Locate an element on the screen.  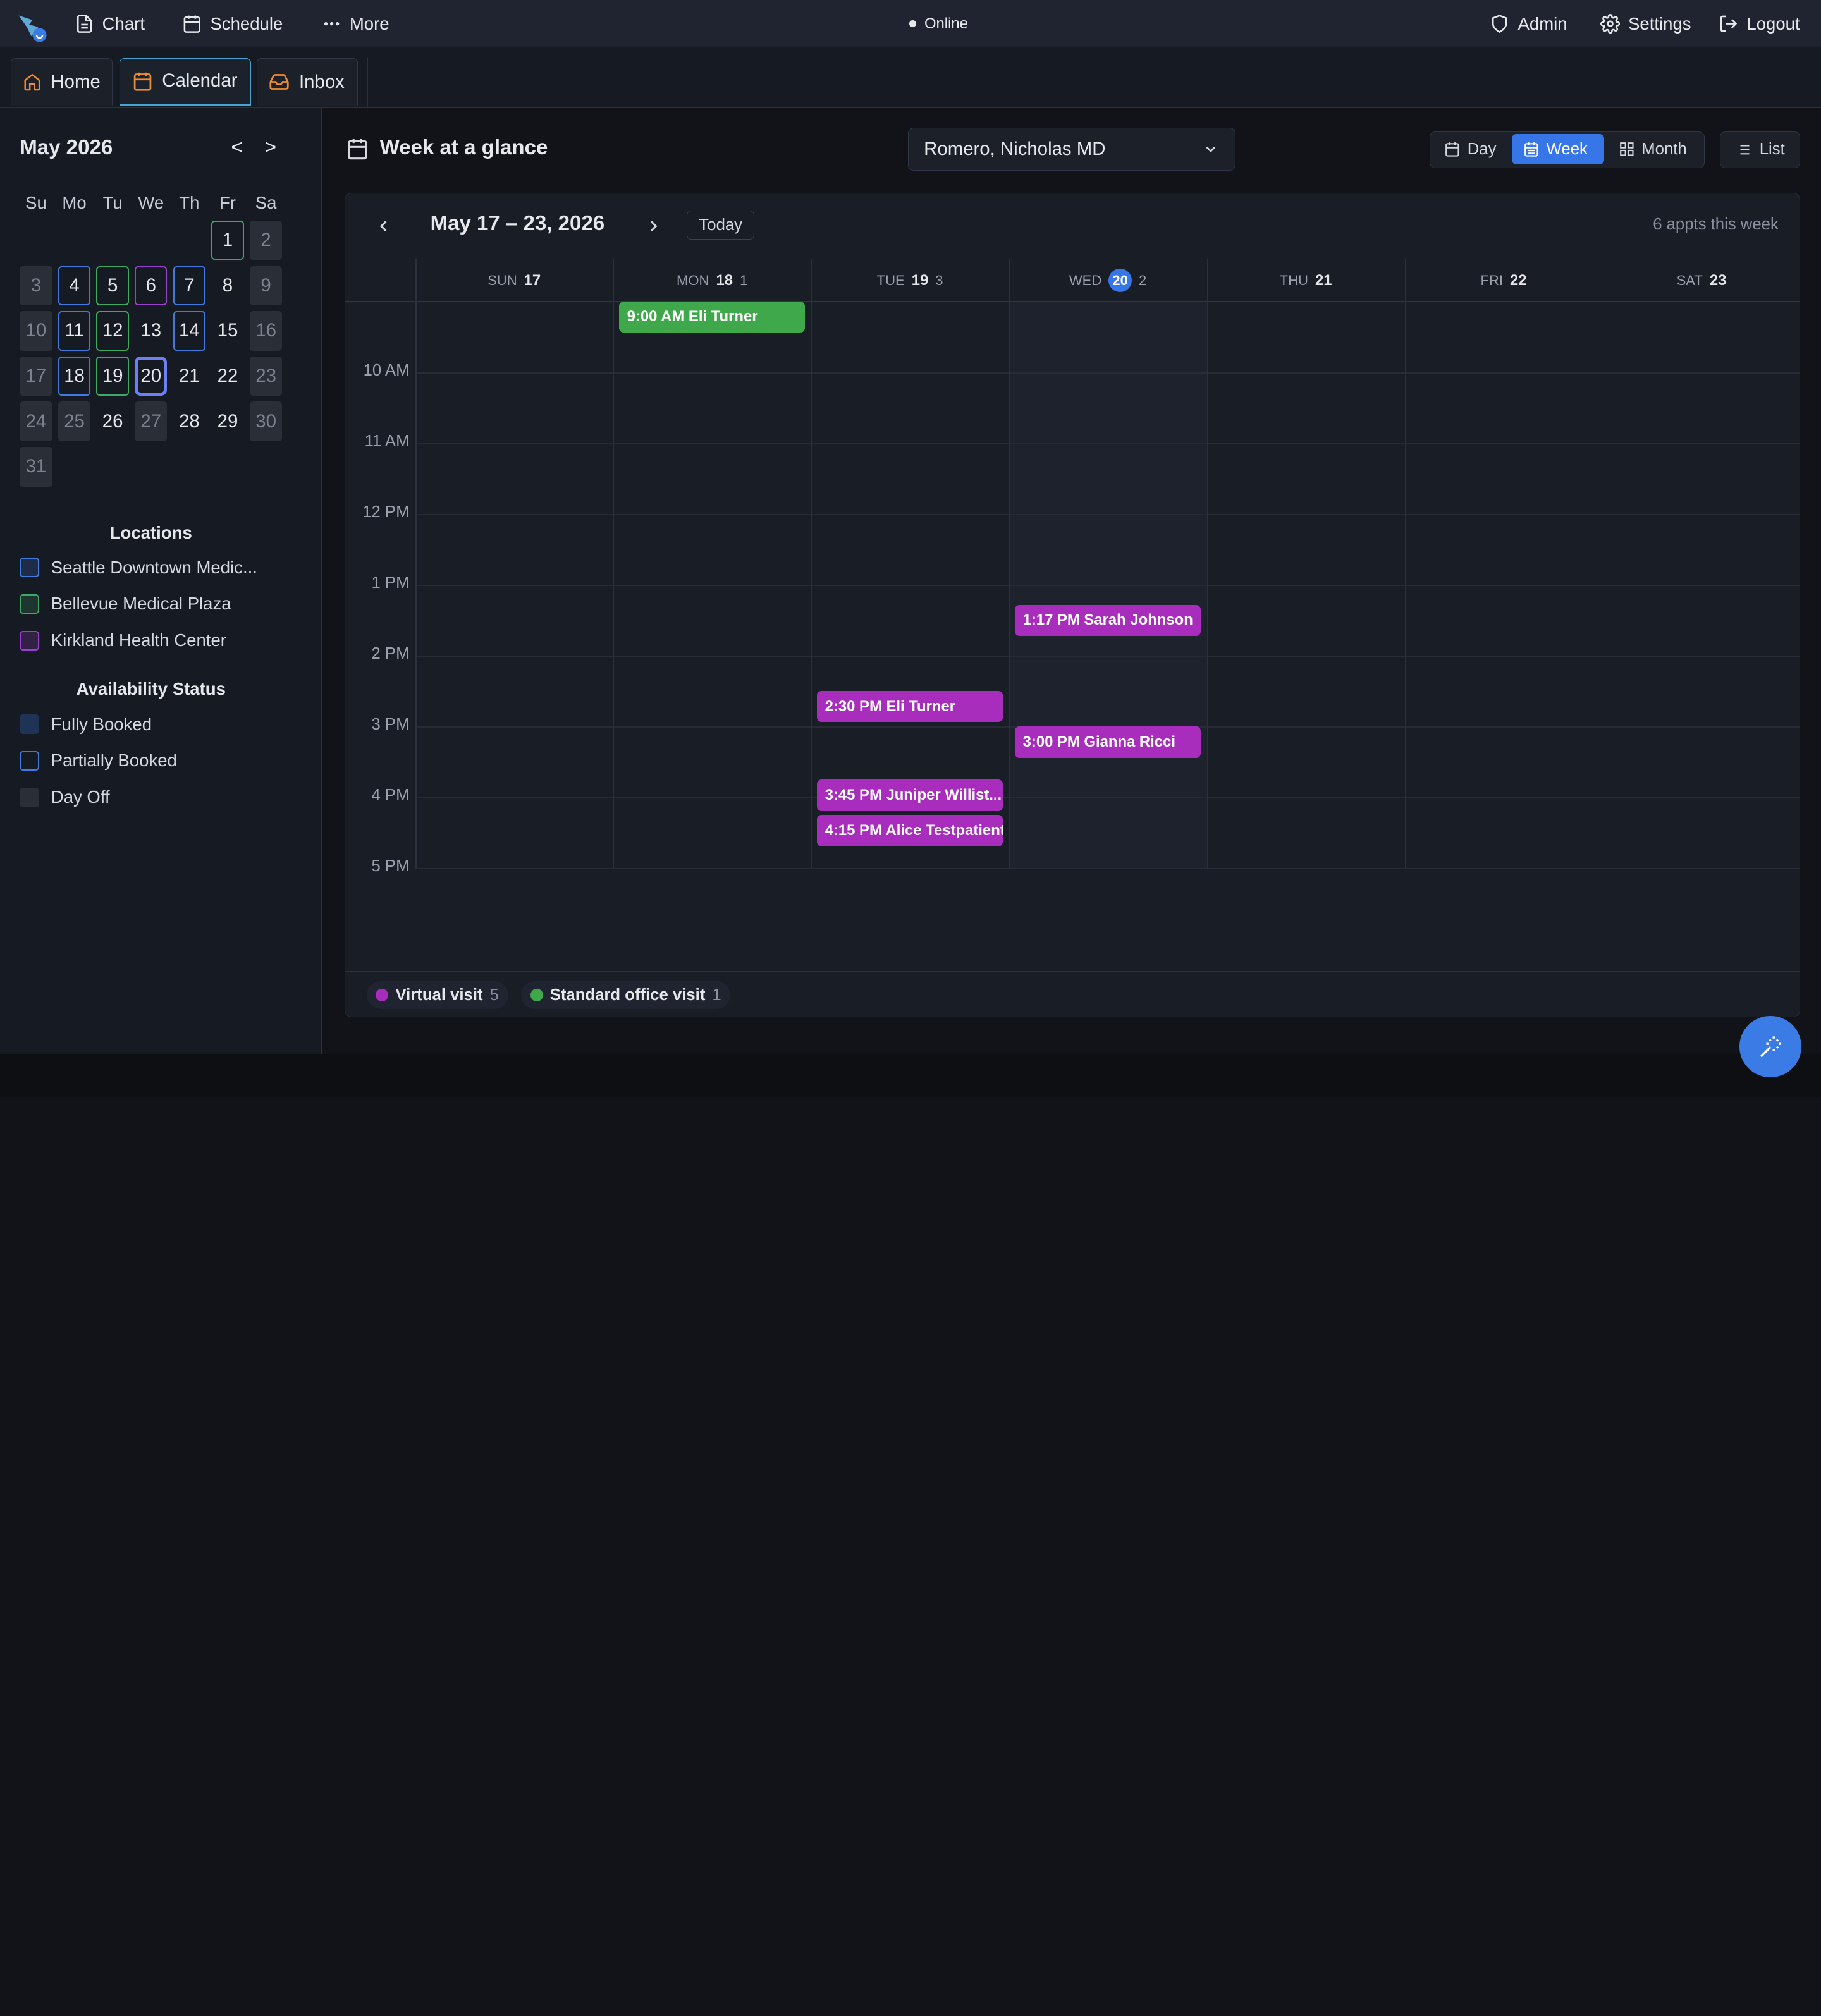
day-column-divider is located at coordinates (812, 563).